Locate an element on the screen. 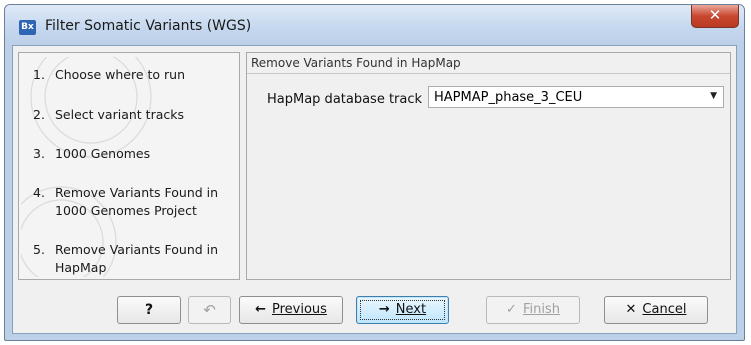 This screenshot has height=345, width=751. step-3: 3. 1000 Genomes is located at coordinates (92, 153).